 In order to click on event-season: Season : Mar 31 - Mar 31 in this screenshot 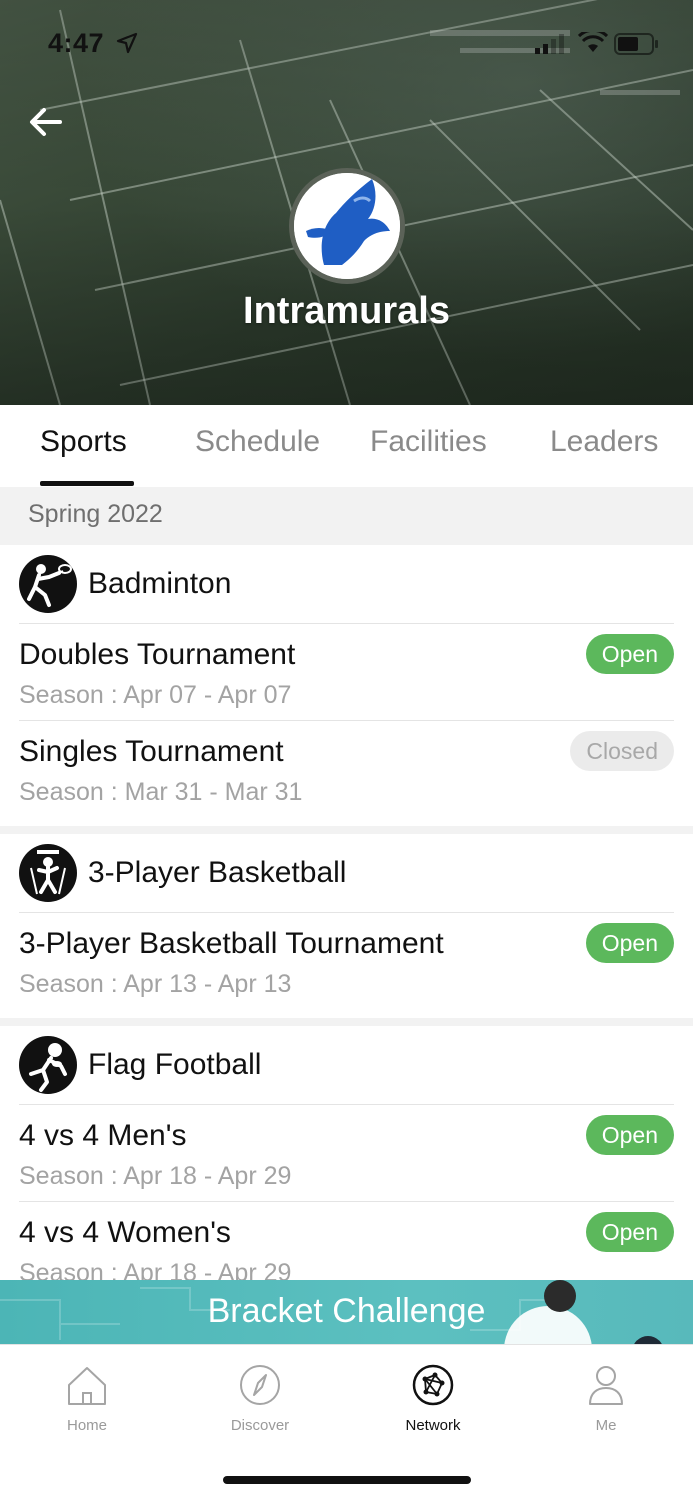, I will do `click(161, 792)`.